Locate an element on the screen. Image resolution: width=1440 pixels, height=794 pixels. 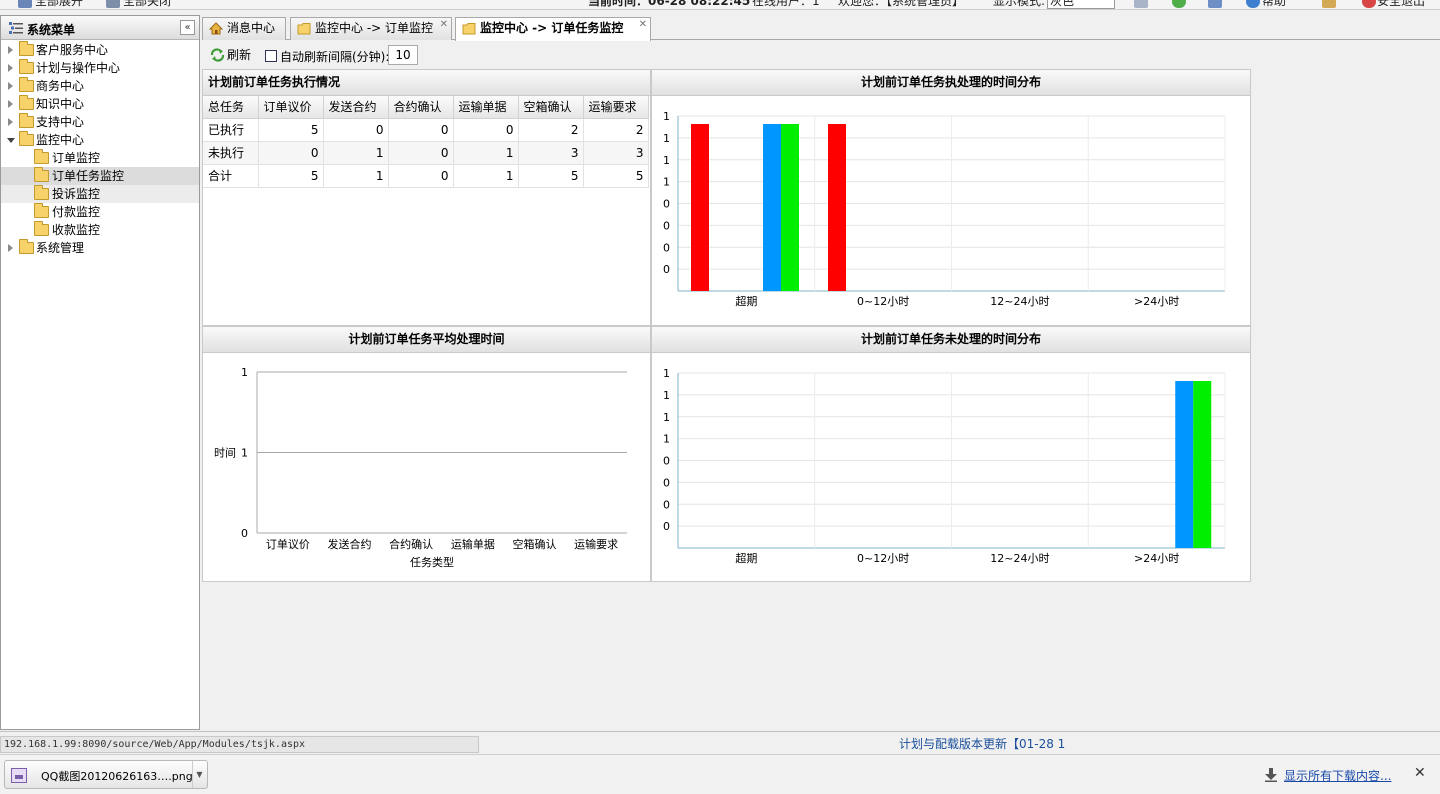
display-mode-select: 灰色 is located at coordinates (1081, 4).